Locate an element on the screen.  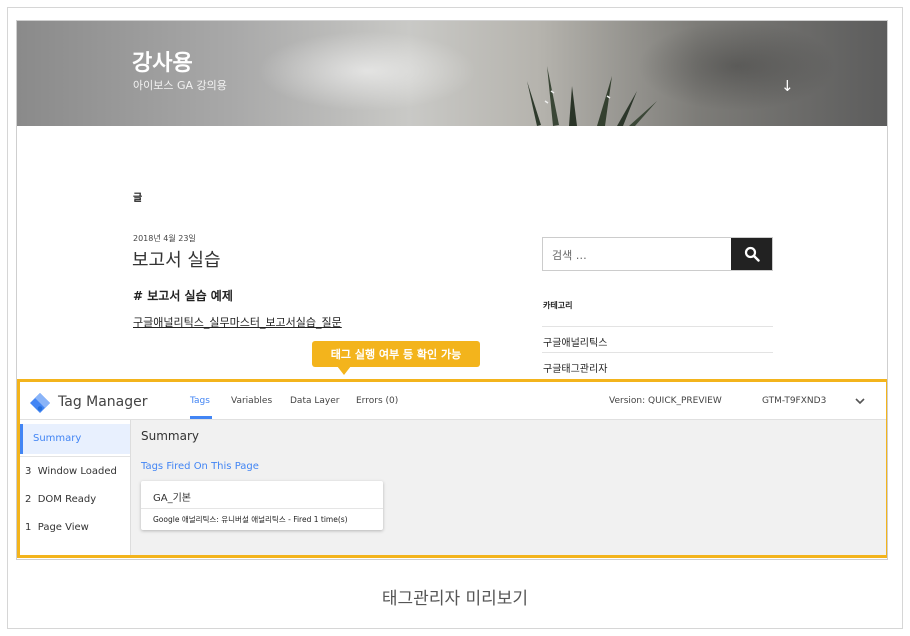
event-label: Window Loaded is located at coordinates (77, 471).